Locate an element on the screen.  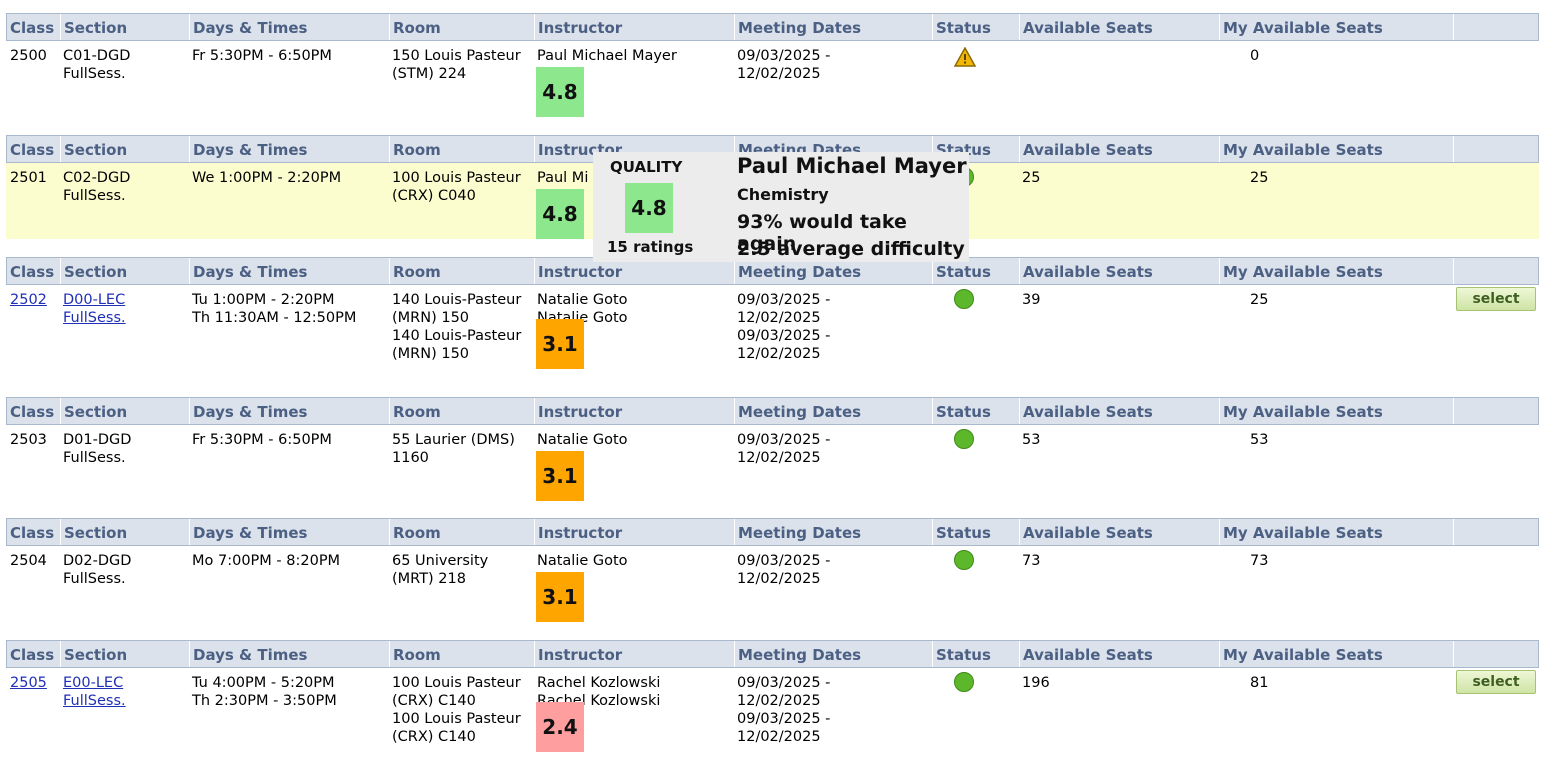
class-number-cell: 2502 is located at coordinates (28, 300).